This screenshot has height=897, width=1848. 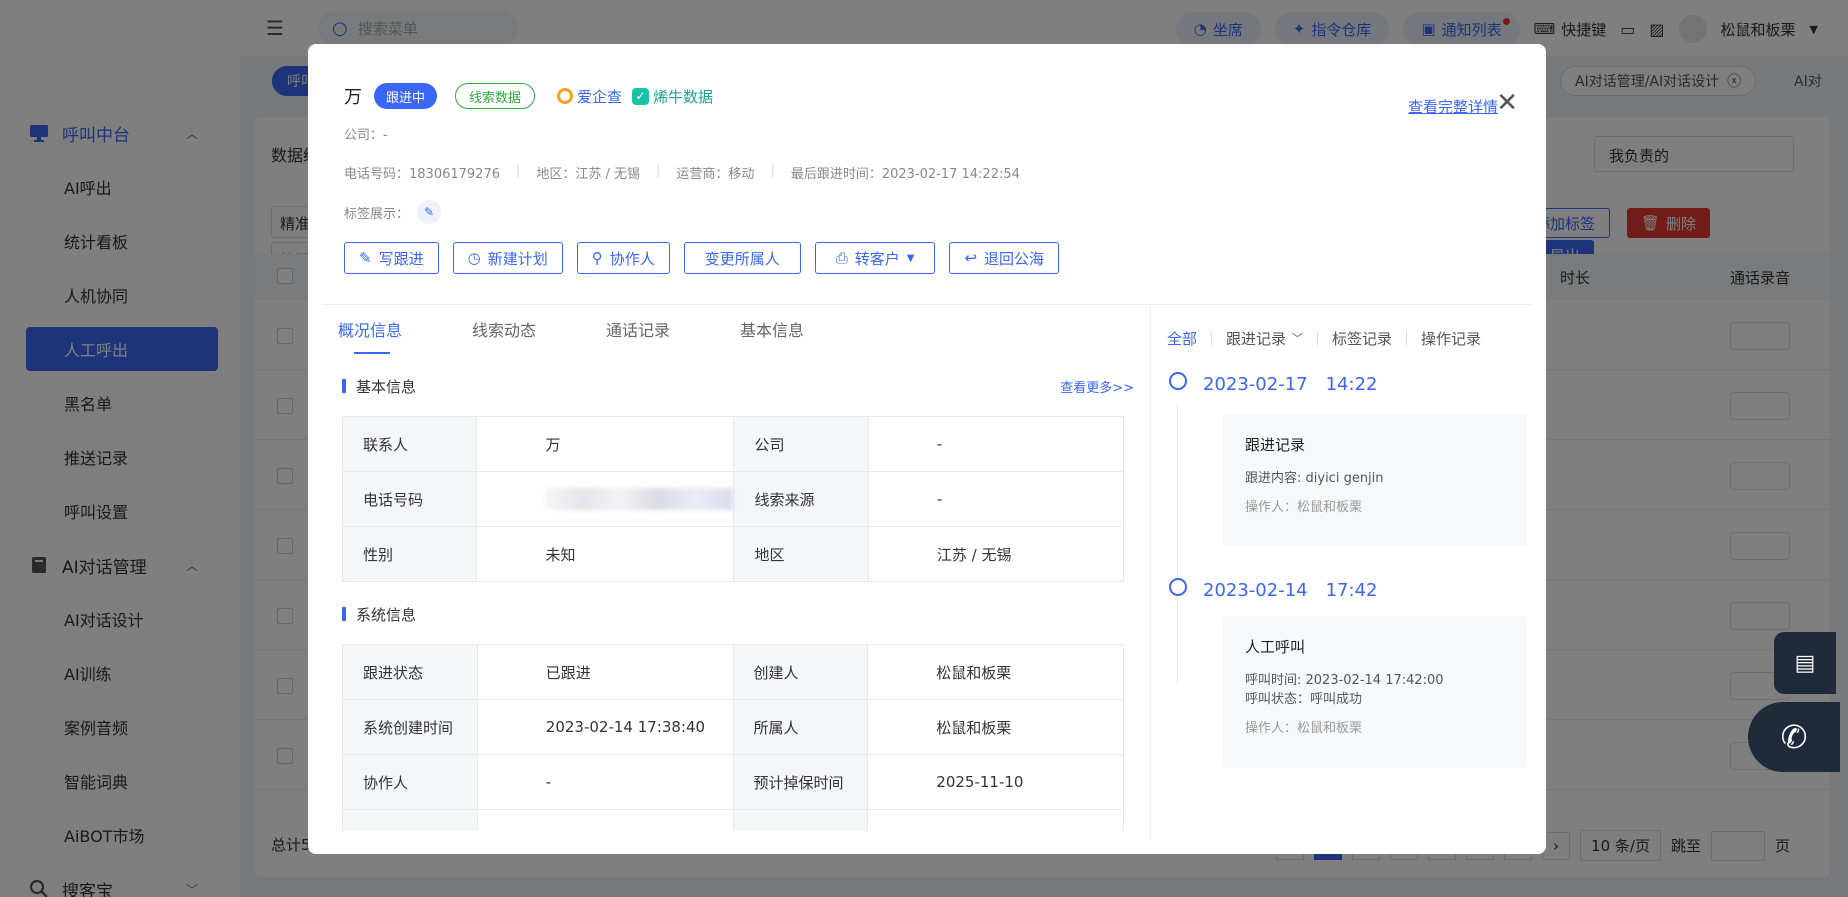 I want to click on edit-note-icon: ✎, so click(x=365, y=258).